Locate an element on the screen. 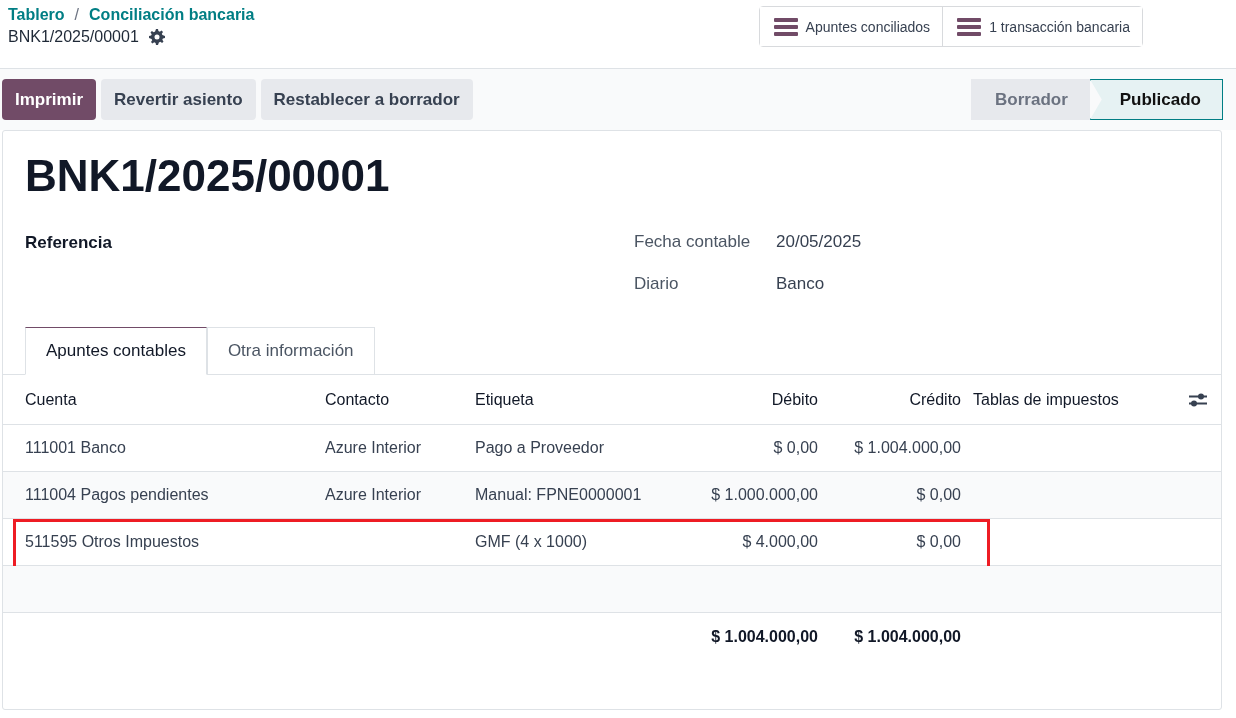  breadcrumb-link: Tablero is located at coordinates (36, 15).